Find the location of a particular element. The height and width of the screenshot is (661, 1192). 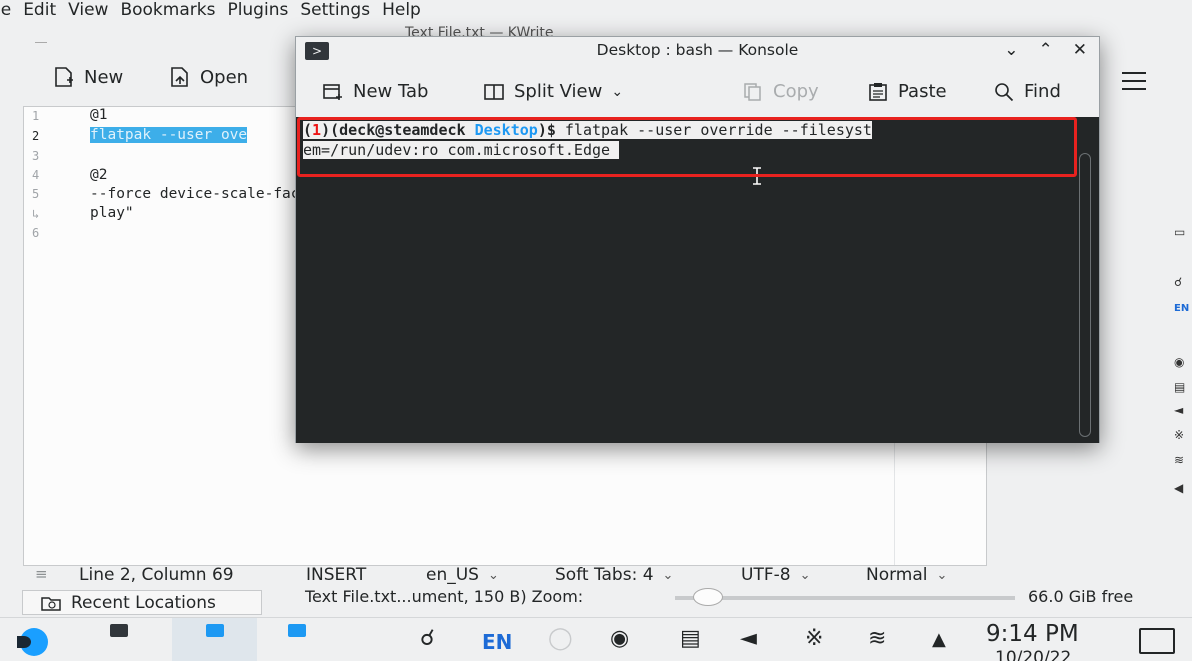

close-icon: ✕ is located at coordinates (1080, 50).